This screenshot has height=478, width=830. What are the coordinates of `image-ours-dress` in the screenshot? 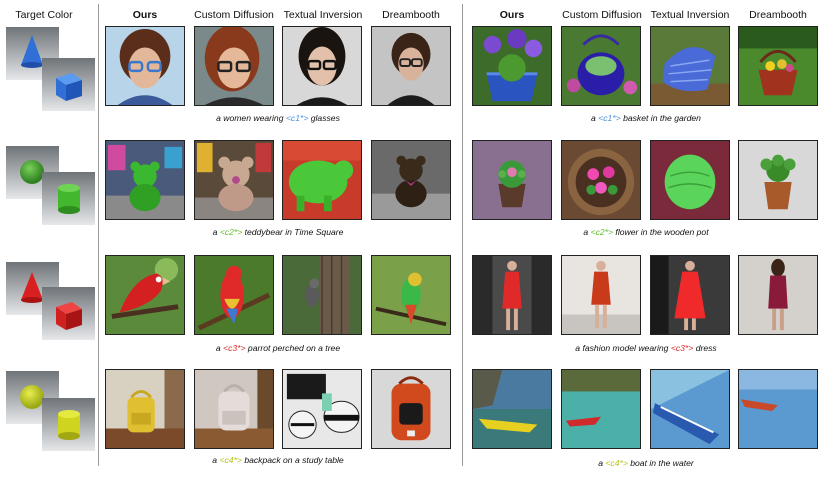 It's located at (512, 295).